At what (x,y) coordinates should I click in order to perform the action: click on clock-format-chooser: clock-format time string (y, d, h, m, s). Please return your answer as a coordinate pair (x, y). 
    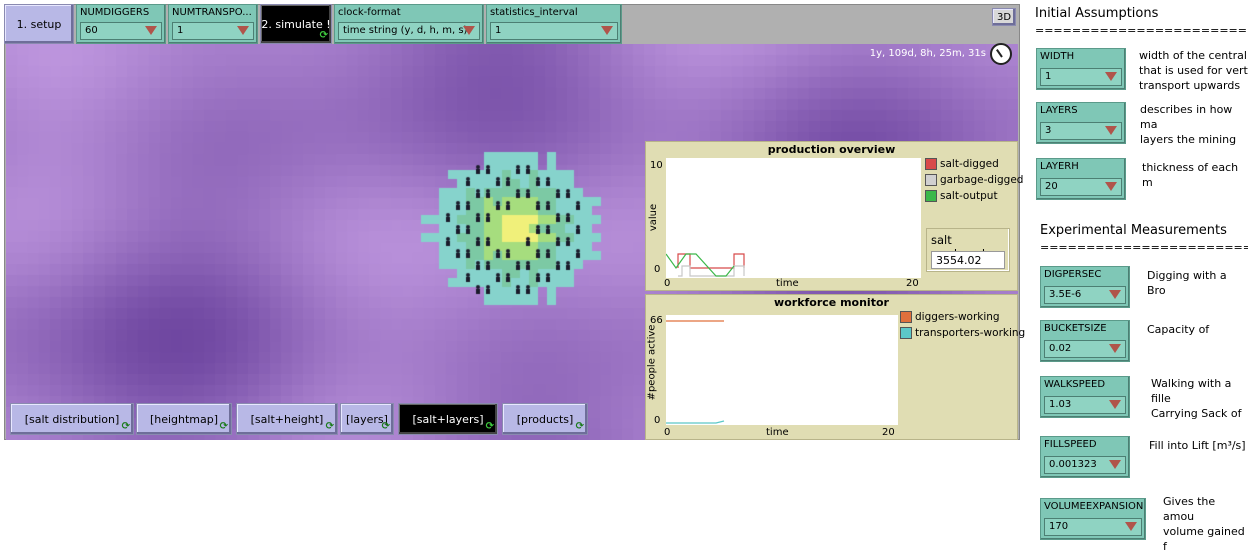
    Looking at the image, I should click on (409, 24).